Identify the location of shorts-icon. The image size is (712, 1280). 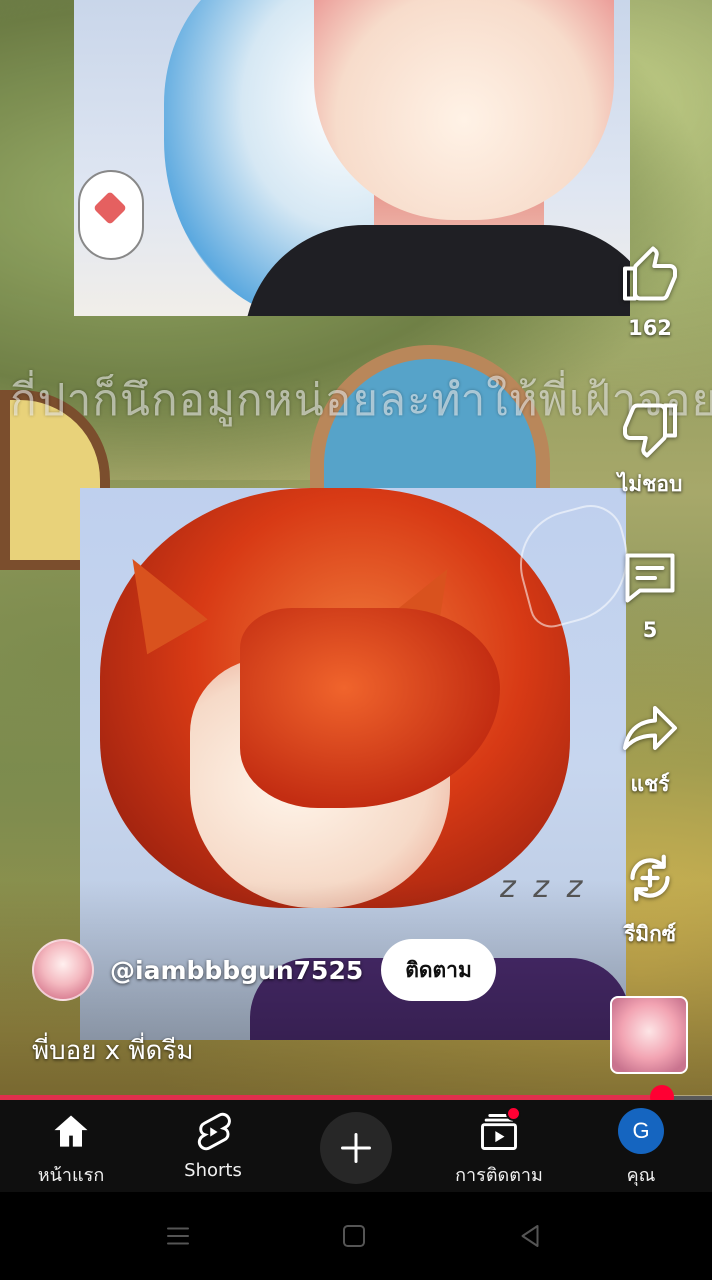
(214, 1131).